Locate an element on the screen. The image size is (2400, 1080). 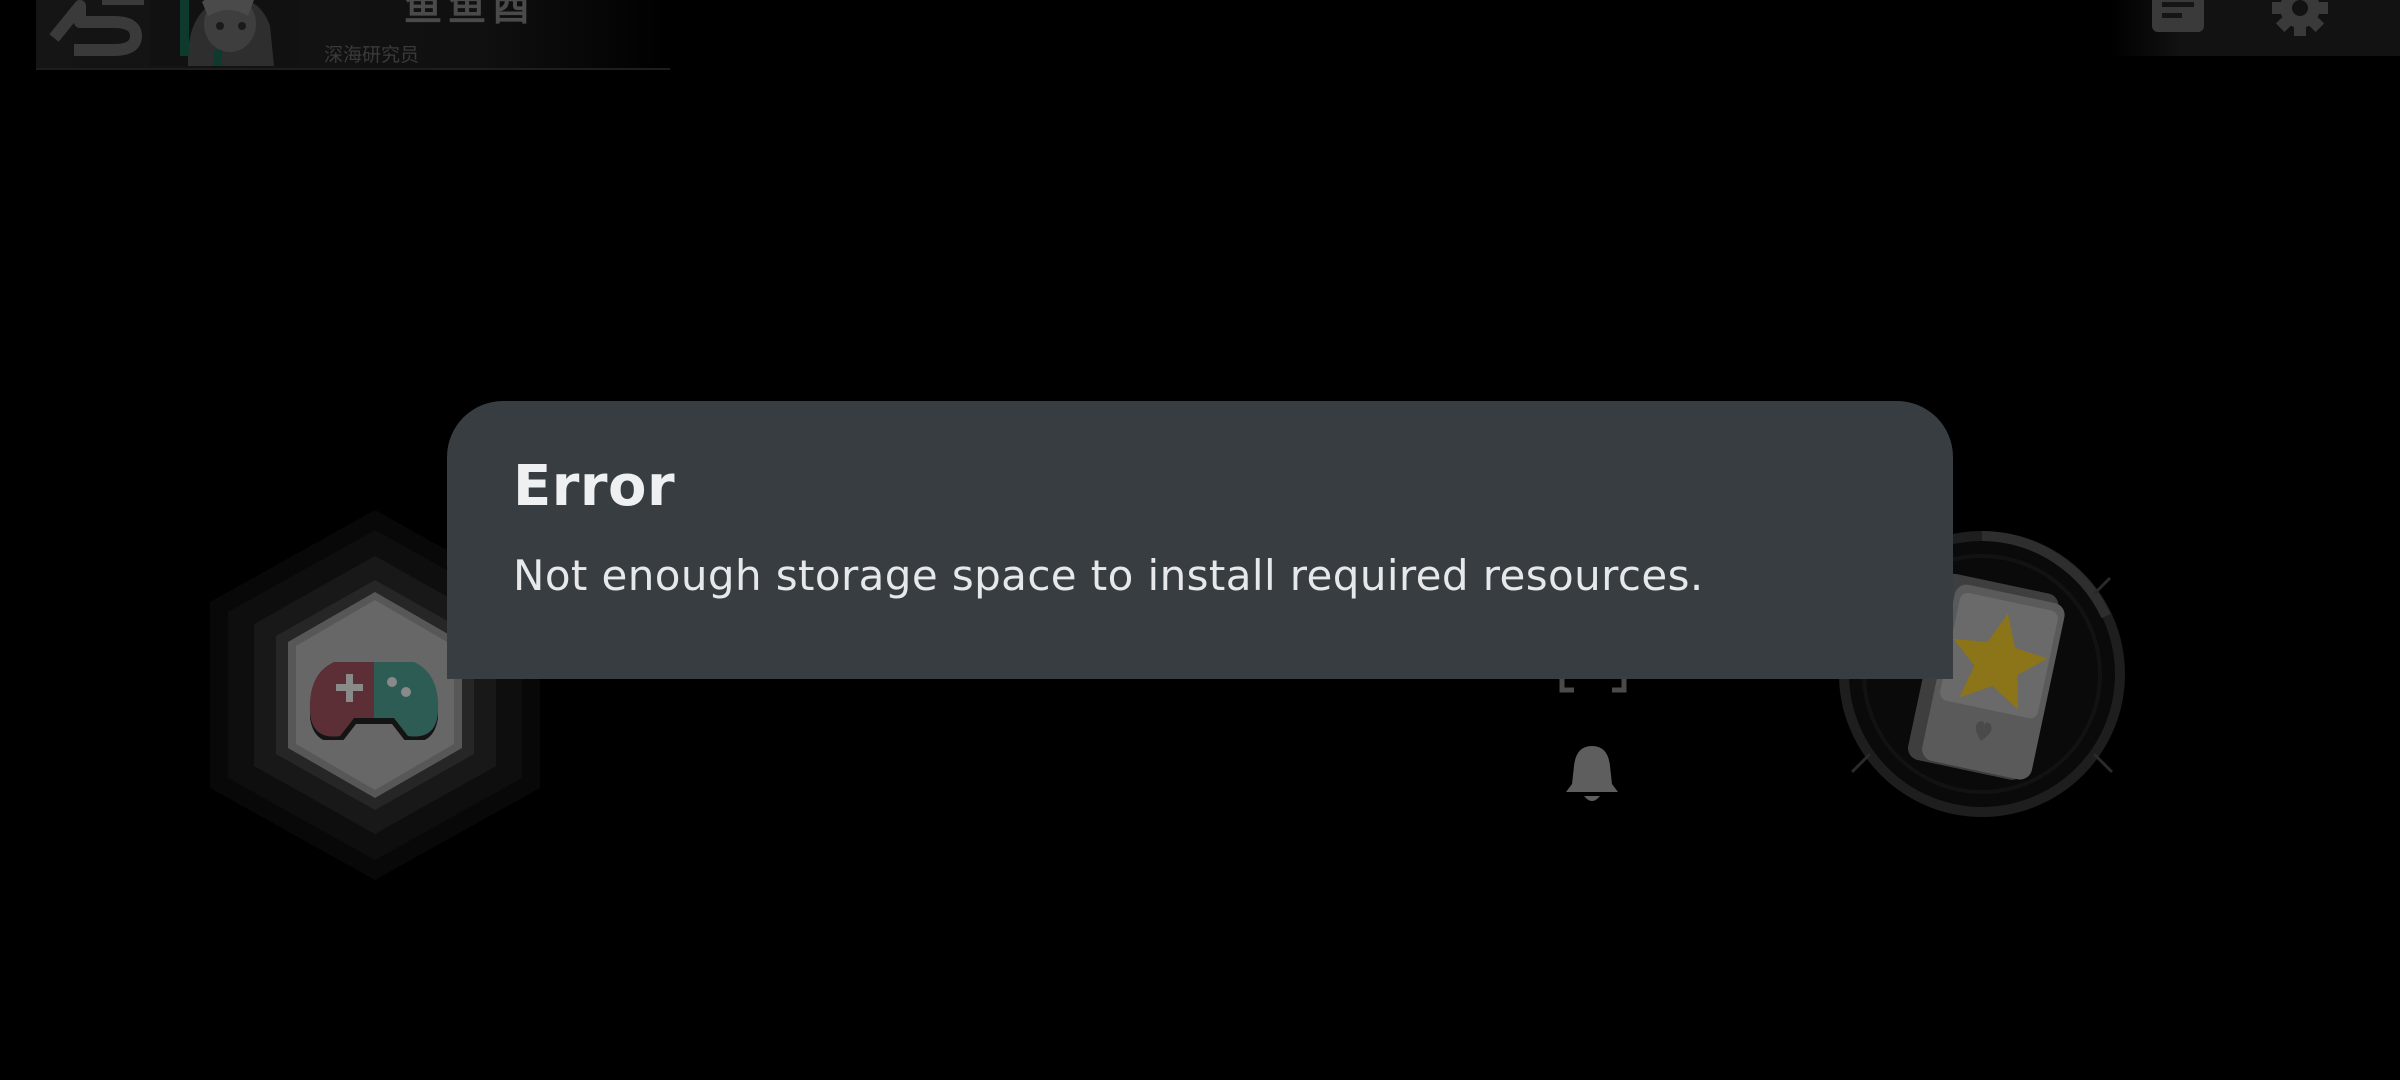
gear-icon is located at coordinates (2300, 18).